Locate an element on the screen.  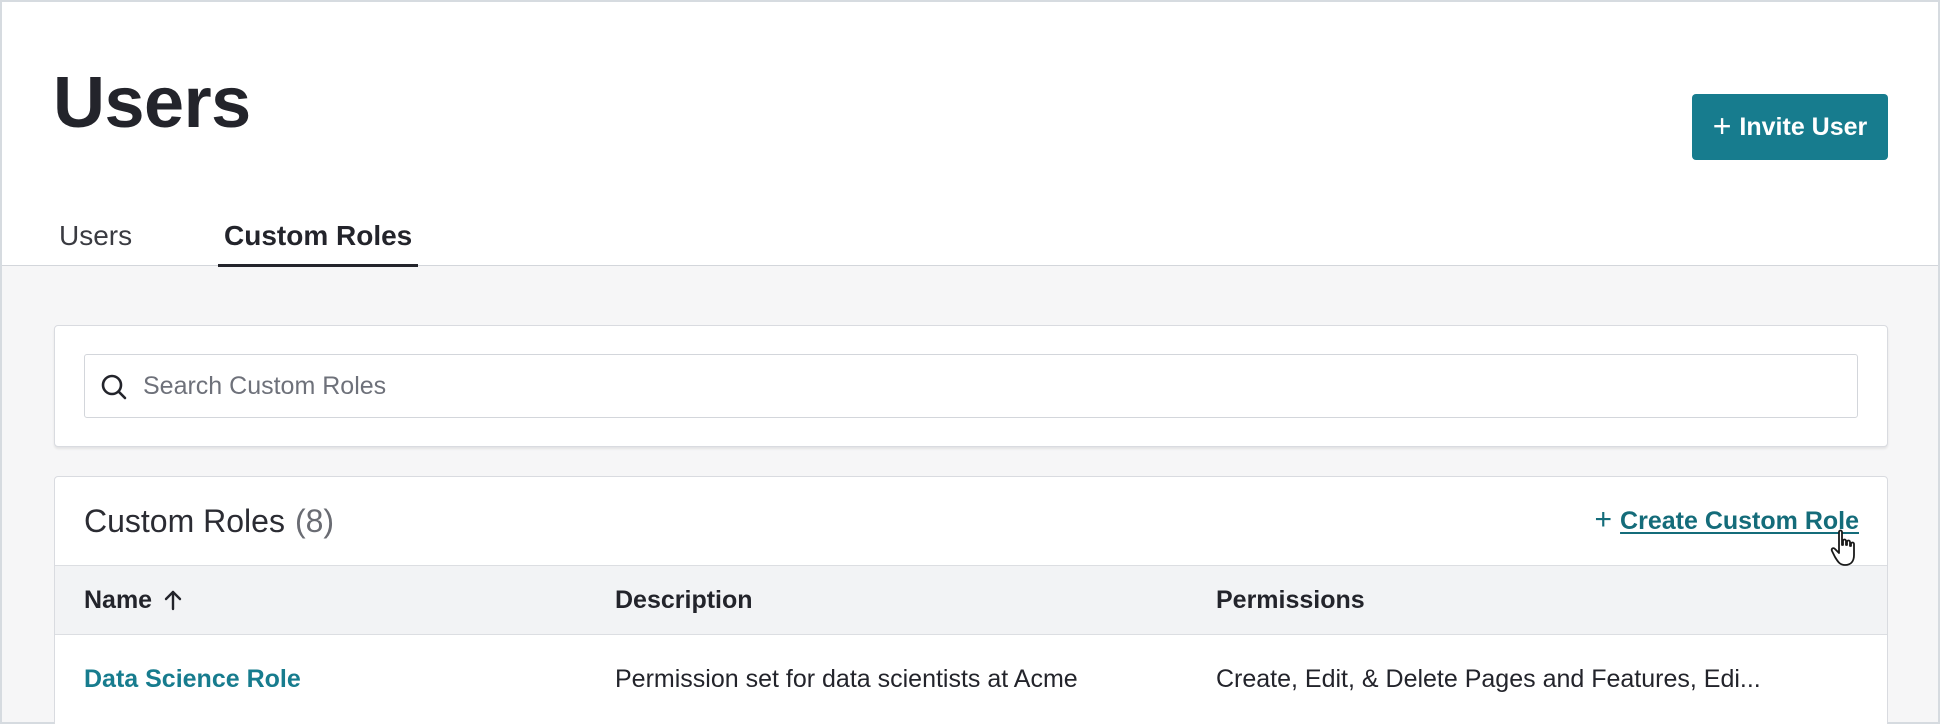
tab-bar: Users Custom Roles is located at coordinates (970, 239).